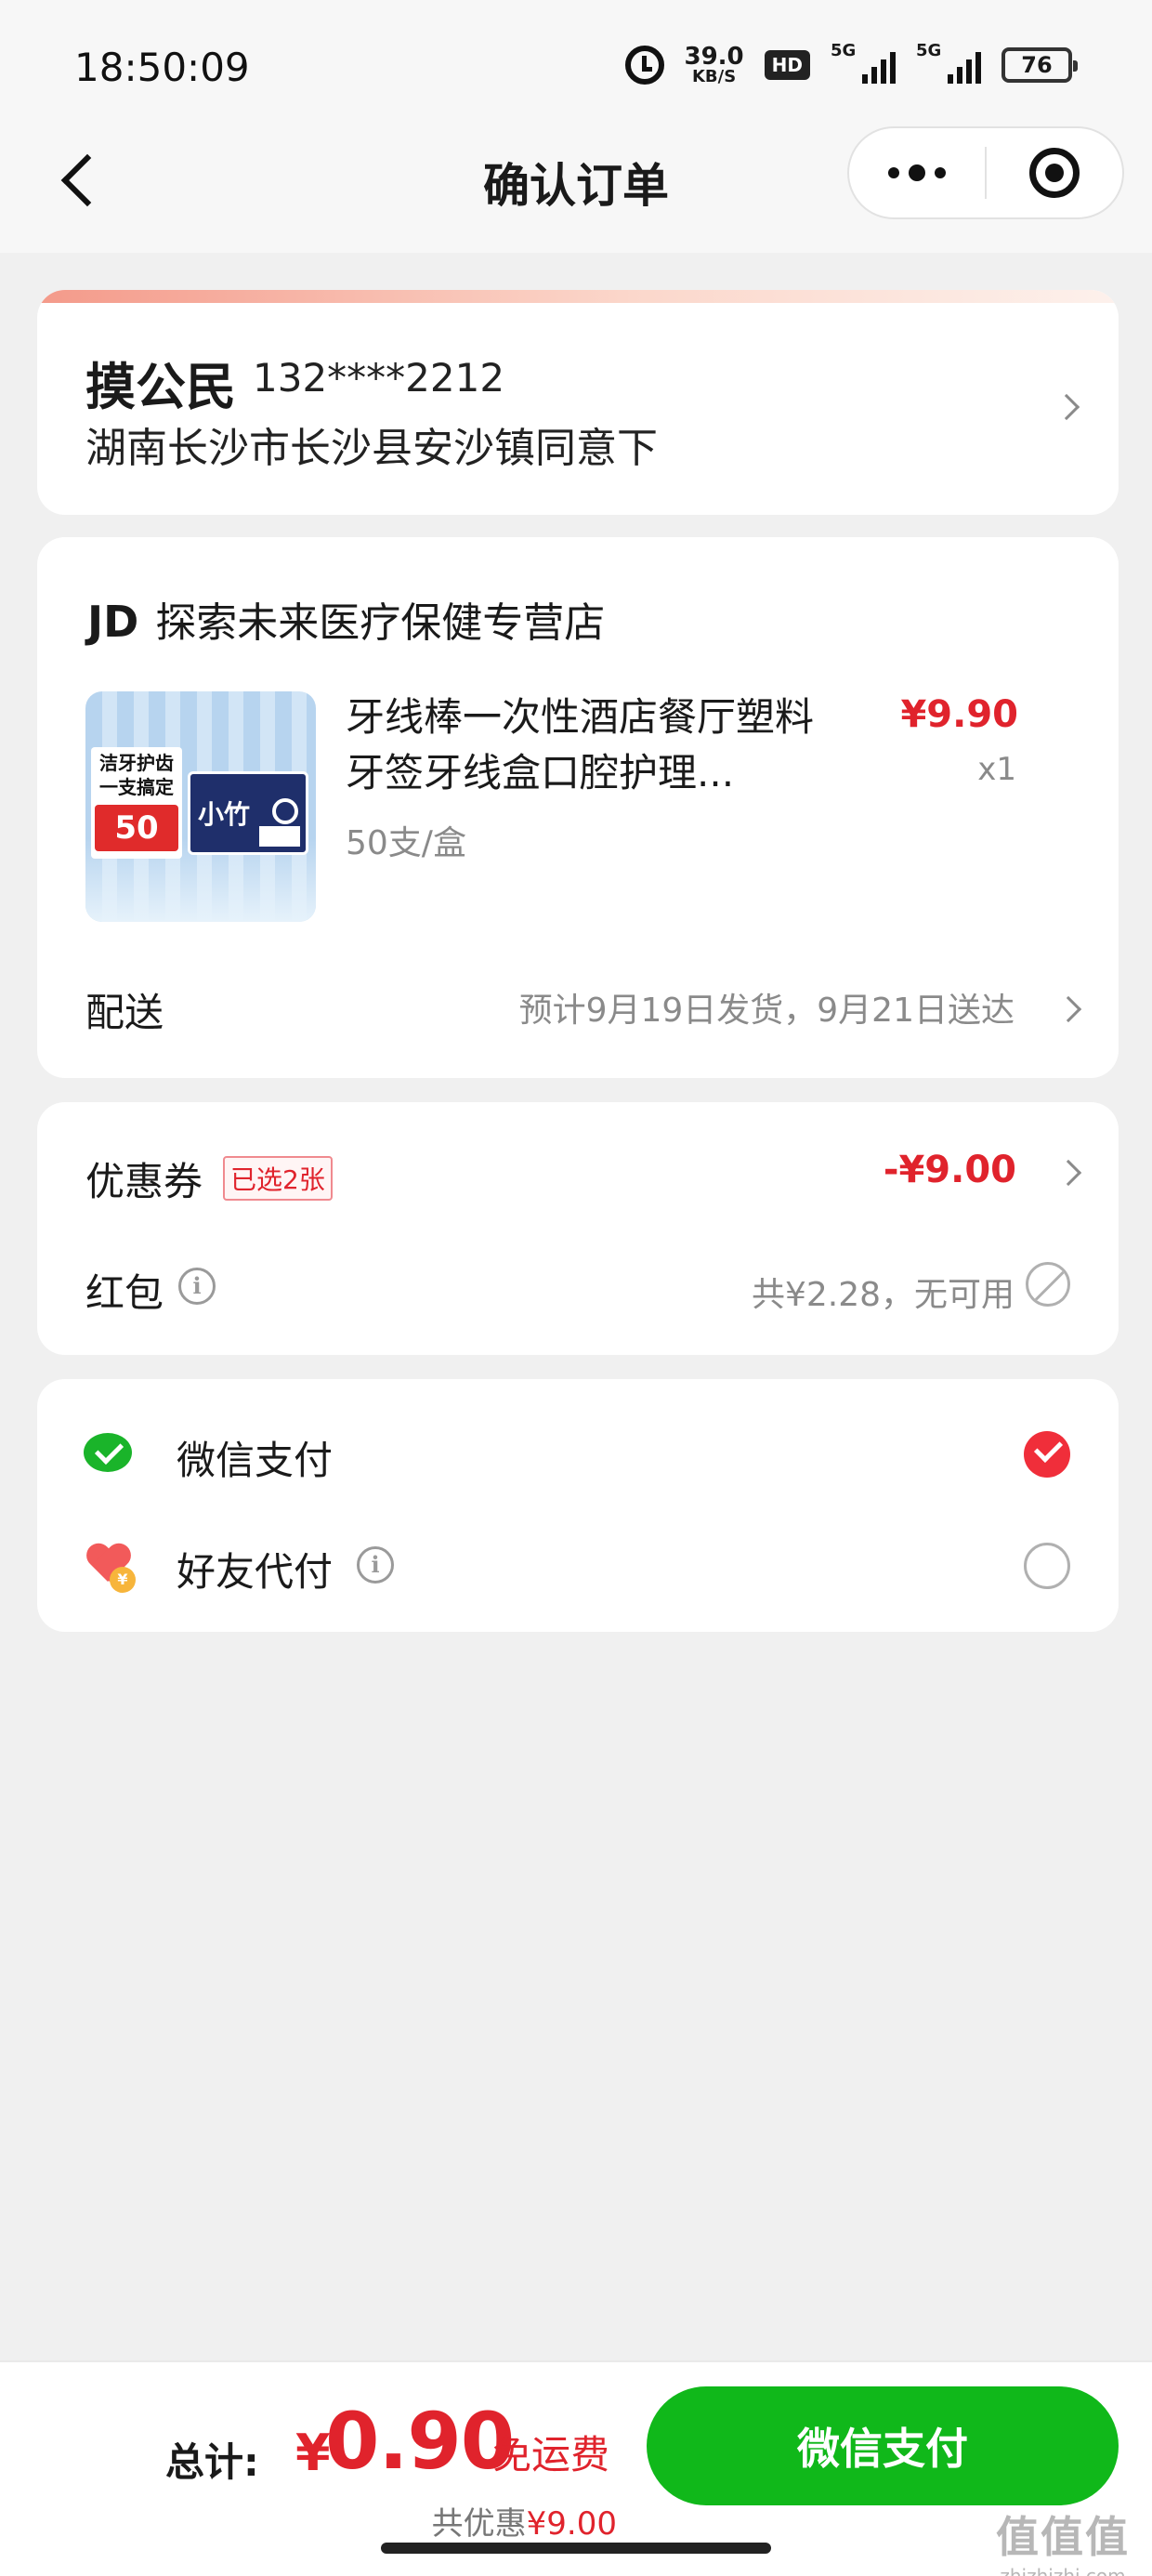 This screenshot has width=1152, height=2576. I want to click on delivery-info: 预计9月19日发货，9月21日送达, so click(767, 1007).